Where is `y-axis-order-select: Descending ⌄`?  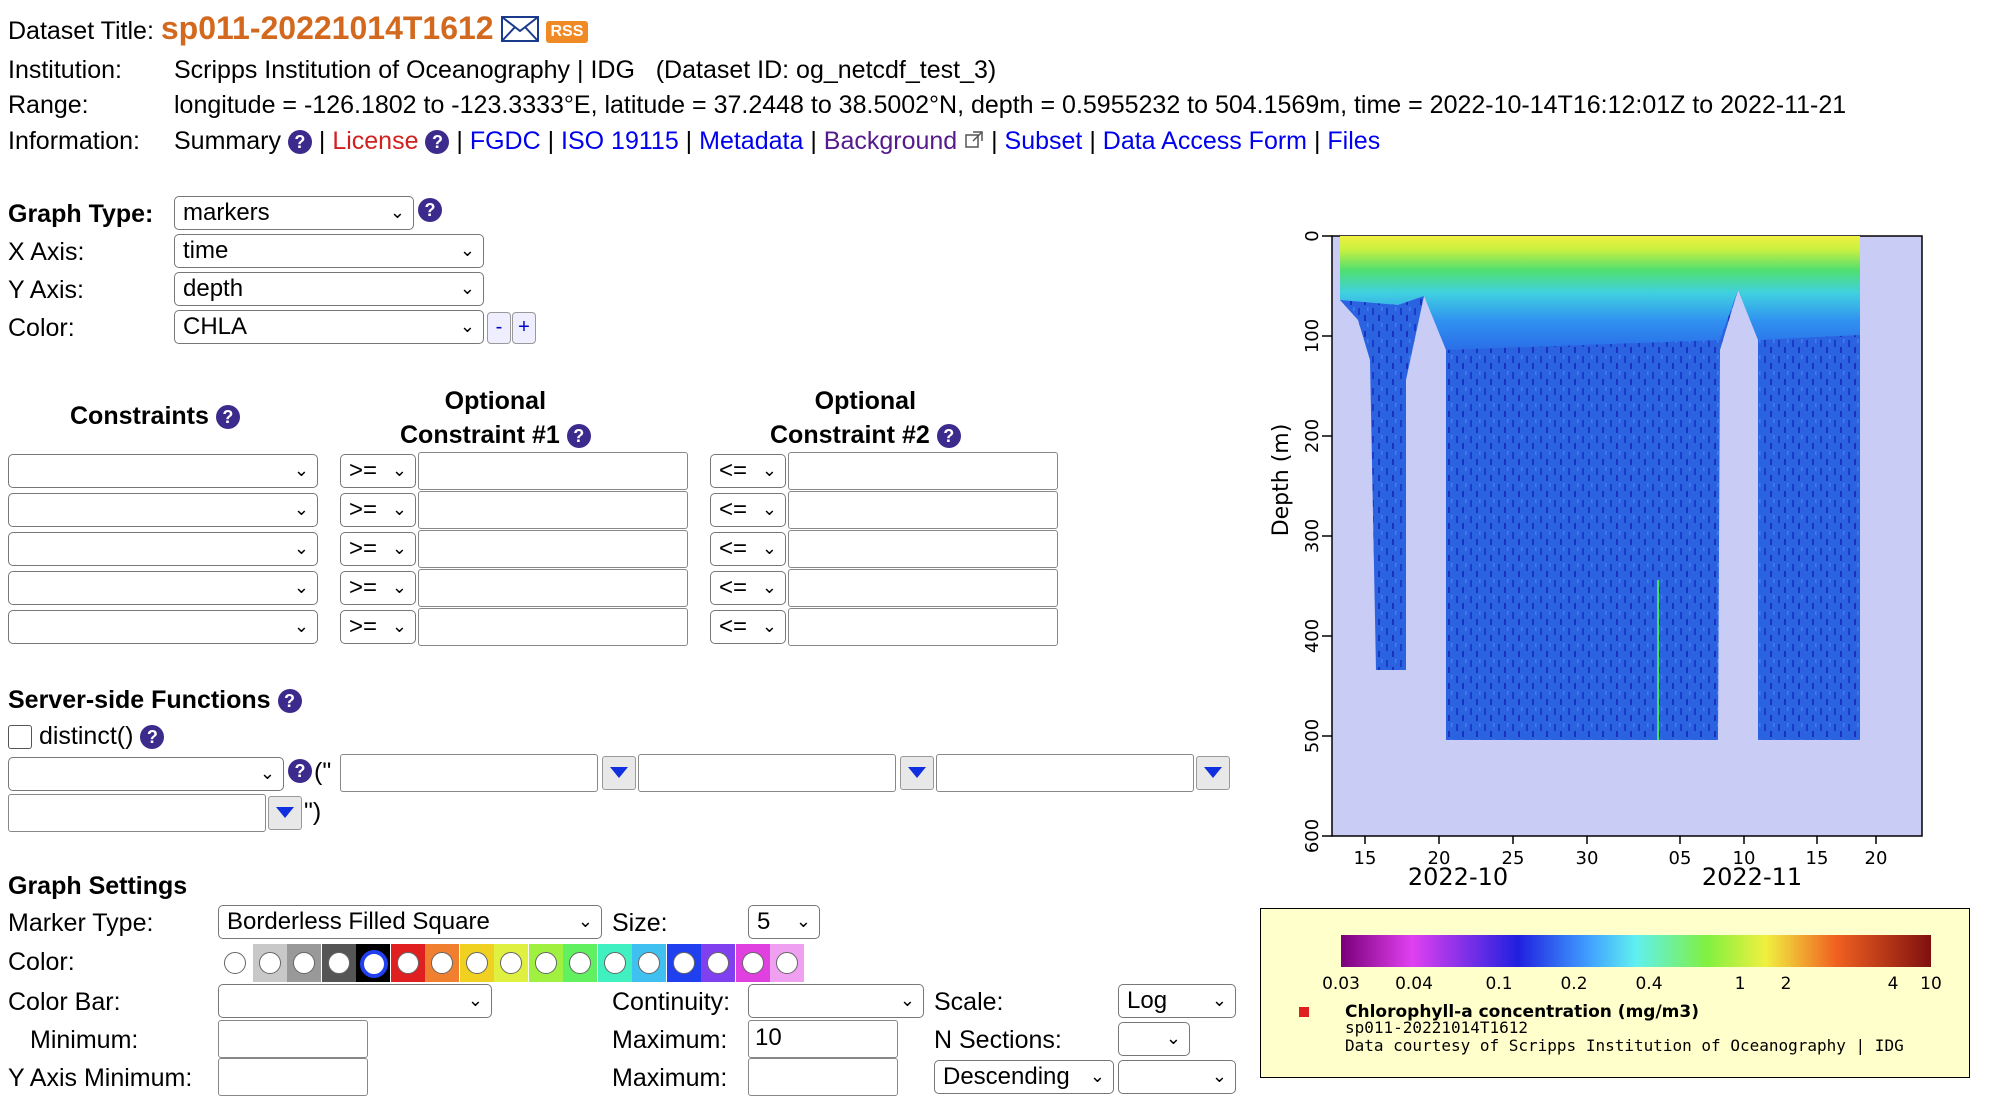
y-axis-order-select: Descending ⌄ is located at coordinates (1024, 1077).